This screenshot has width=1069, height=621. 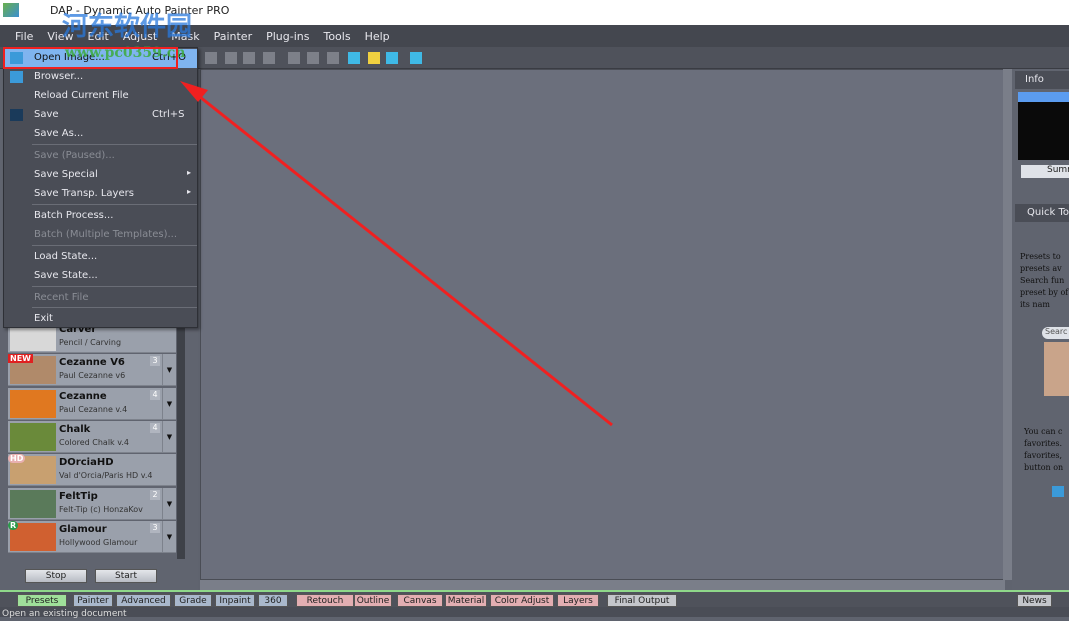 I want to click on menu-item-label: Save Transp. Layers, so click(x=84, y=193).